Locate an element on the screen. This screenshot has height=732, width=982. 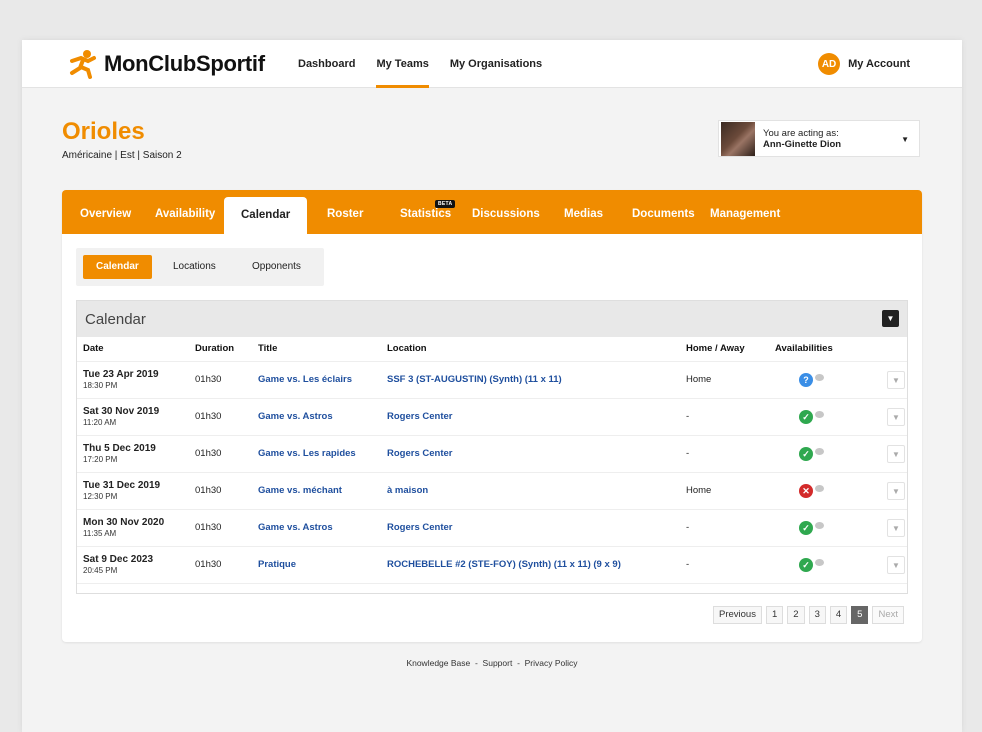
tab-calendar: Calendar is located at coordinates (266, 215).